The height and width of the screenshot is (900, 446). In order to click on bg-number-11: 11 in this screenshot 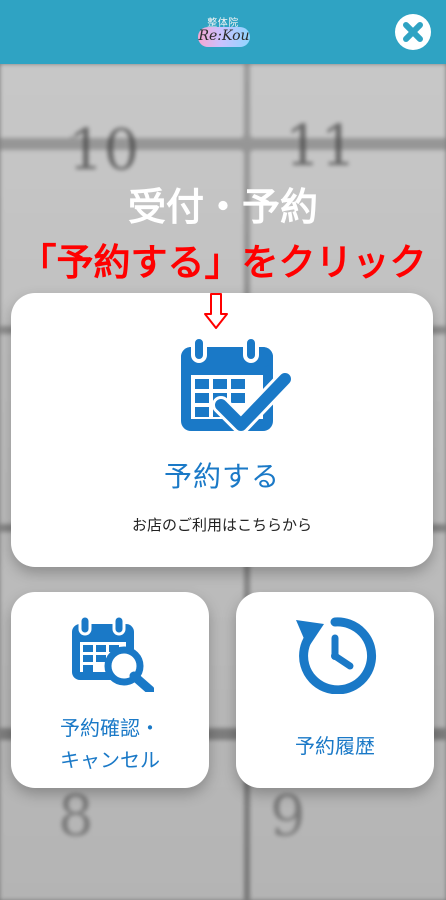, I will do `click(321, 146)`.